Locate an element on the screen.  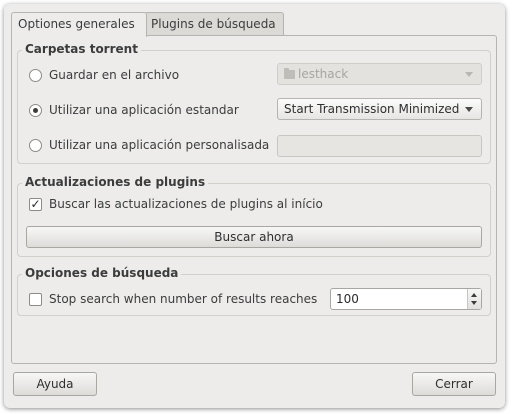
save-to-file-radio is located at coordinates (35, 75).